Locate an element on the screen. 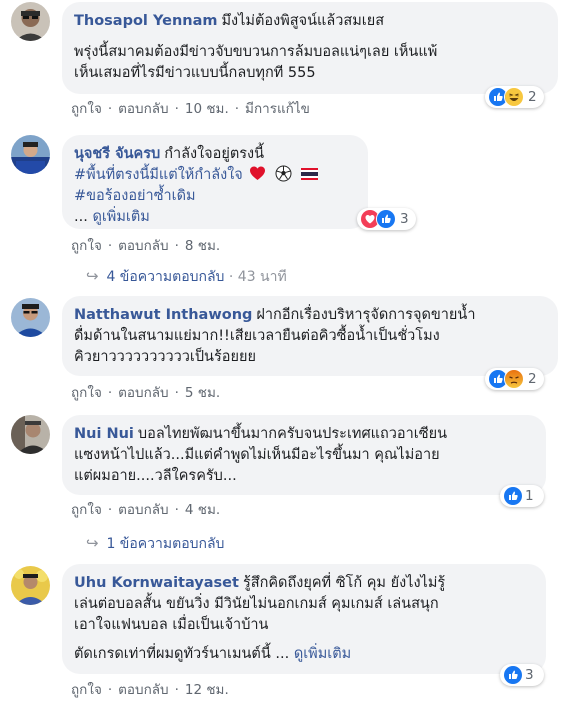  comment-author: Uhu Kornwaitayaset is located at coordinates (156, 583).